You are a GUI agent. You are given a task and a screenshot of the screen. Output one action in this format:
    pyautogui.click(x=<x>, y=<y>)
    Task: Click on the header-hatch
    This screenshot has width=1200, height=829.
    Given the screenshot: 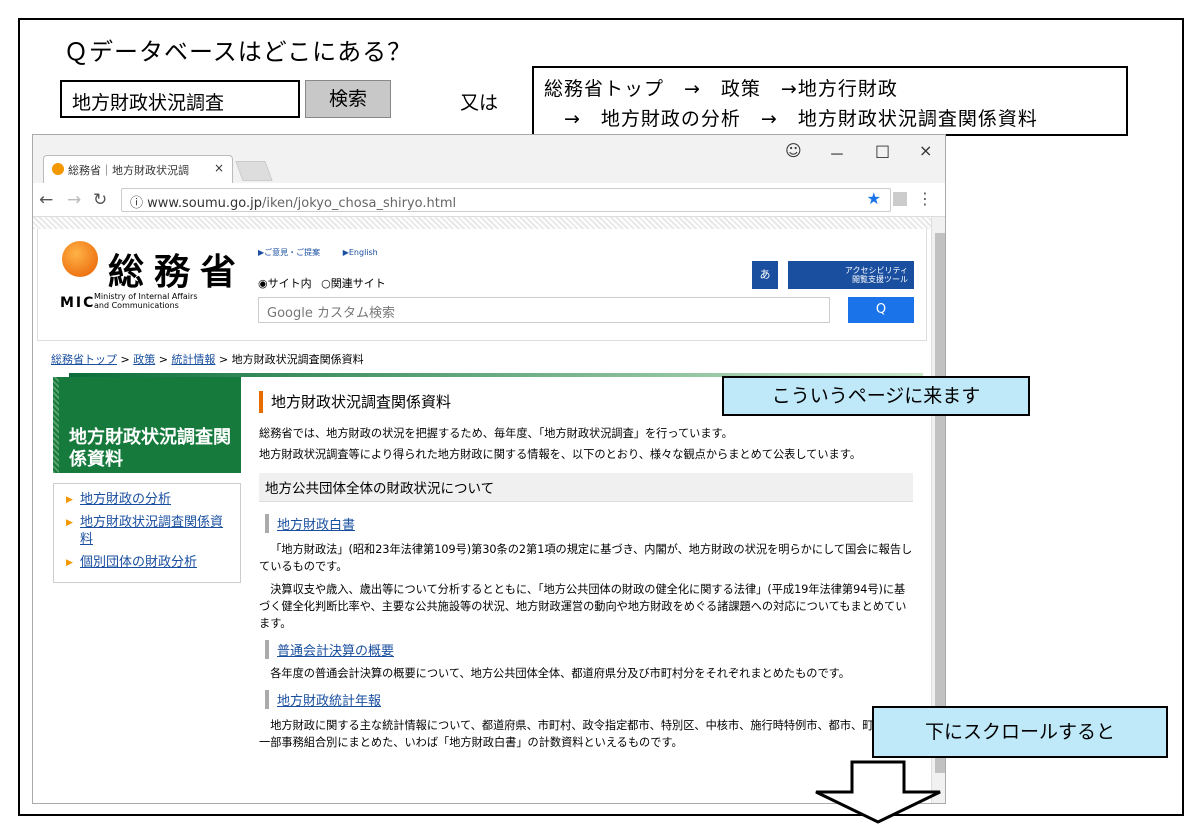 What is the action you would take?
    pyautogui.click(x=482, y=223)
    